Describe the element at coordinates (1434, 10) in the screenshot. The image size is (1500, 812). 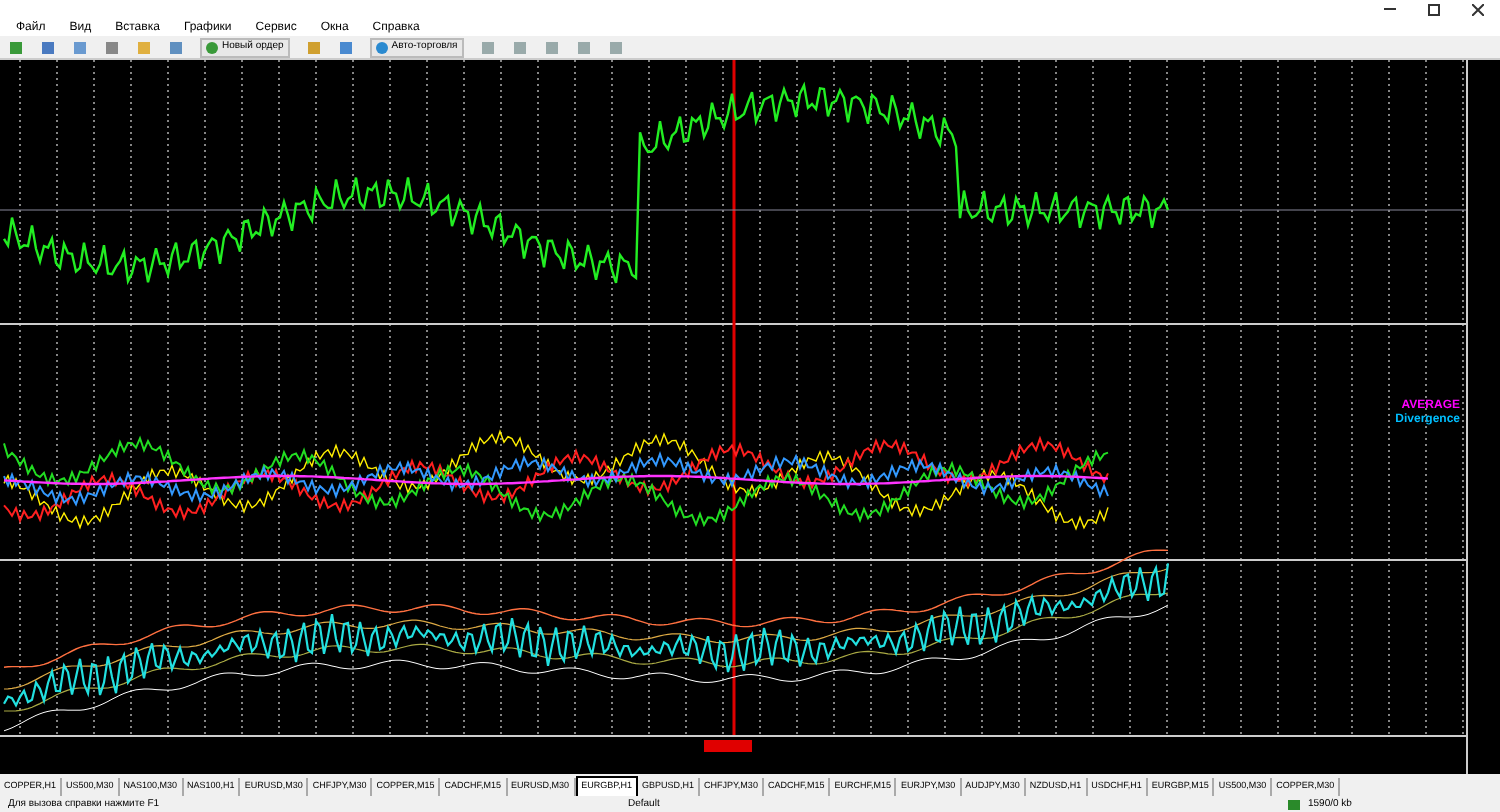
I see `maximize-icon` at that location.